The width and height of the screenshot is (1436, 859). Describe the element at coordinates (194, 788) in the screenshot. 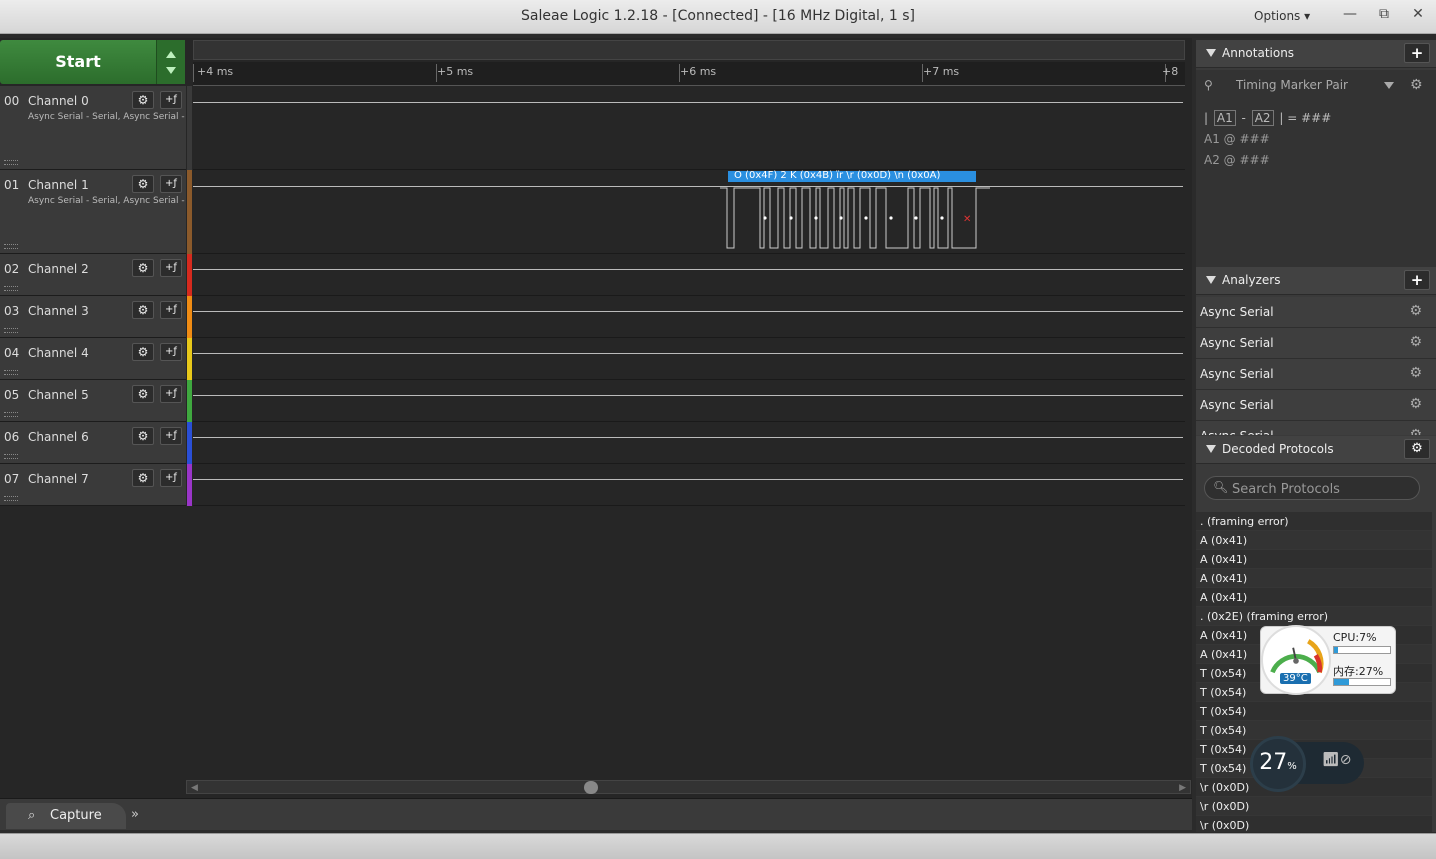

I see `scroll-left-icon: ◀` at that location.